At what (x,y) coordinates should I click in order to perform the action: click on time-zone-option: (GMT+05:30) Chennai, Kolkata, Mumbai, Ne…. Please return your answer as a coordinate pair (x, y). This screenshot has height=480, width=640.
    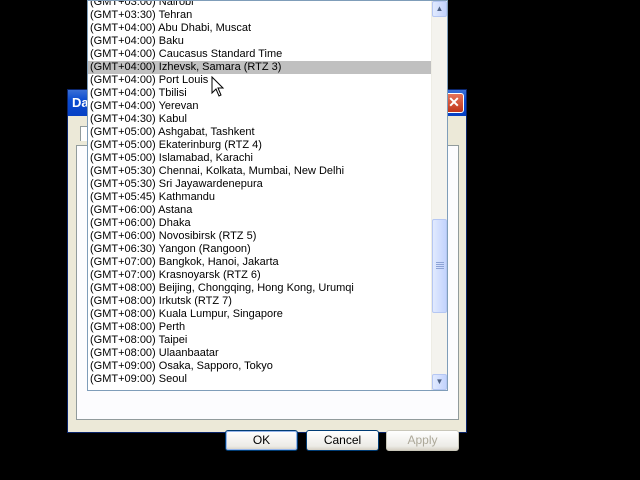
    Looking at the image, I should click on (259, 171).